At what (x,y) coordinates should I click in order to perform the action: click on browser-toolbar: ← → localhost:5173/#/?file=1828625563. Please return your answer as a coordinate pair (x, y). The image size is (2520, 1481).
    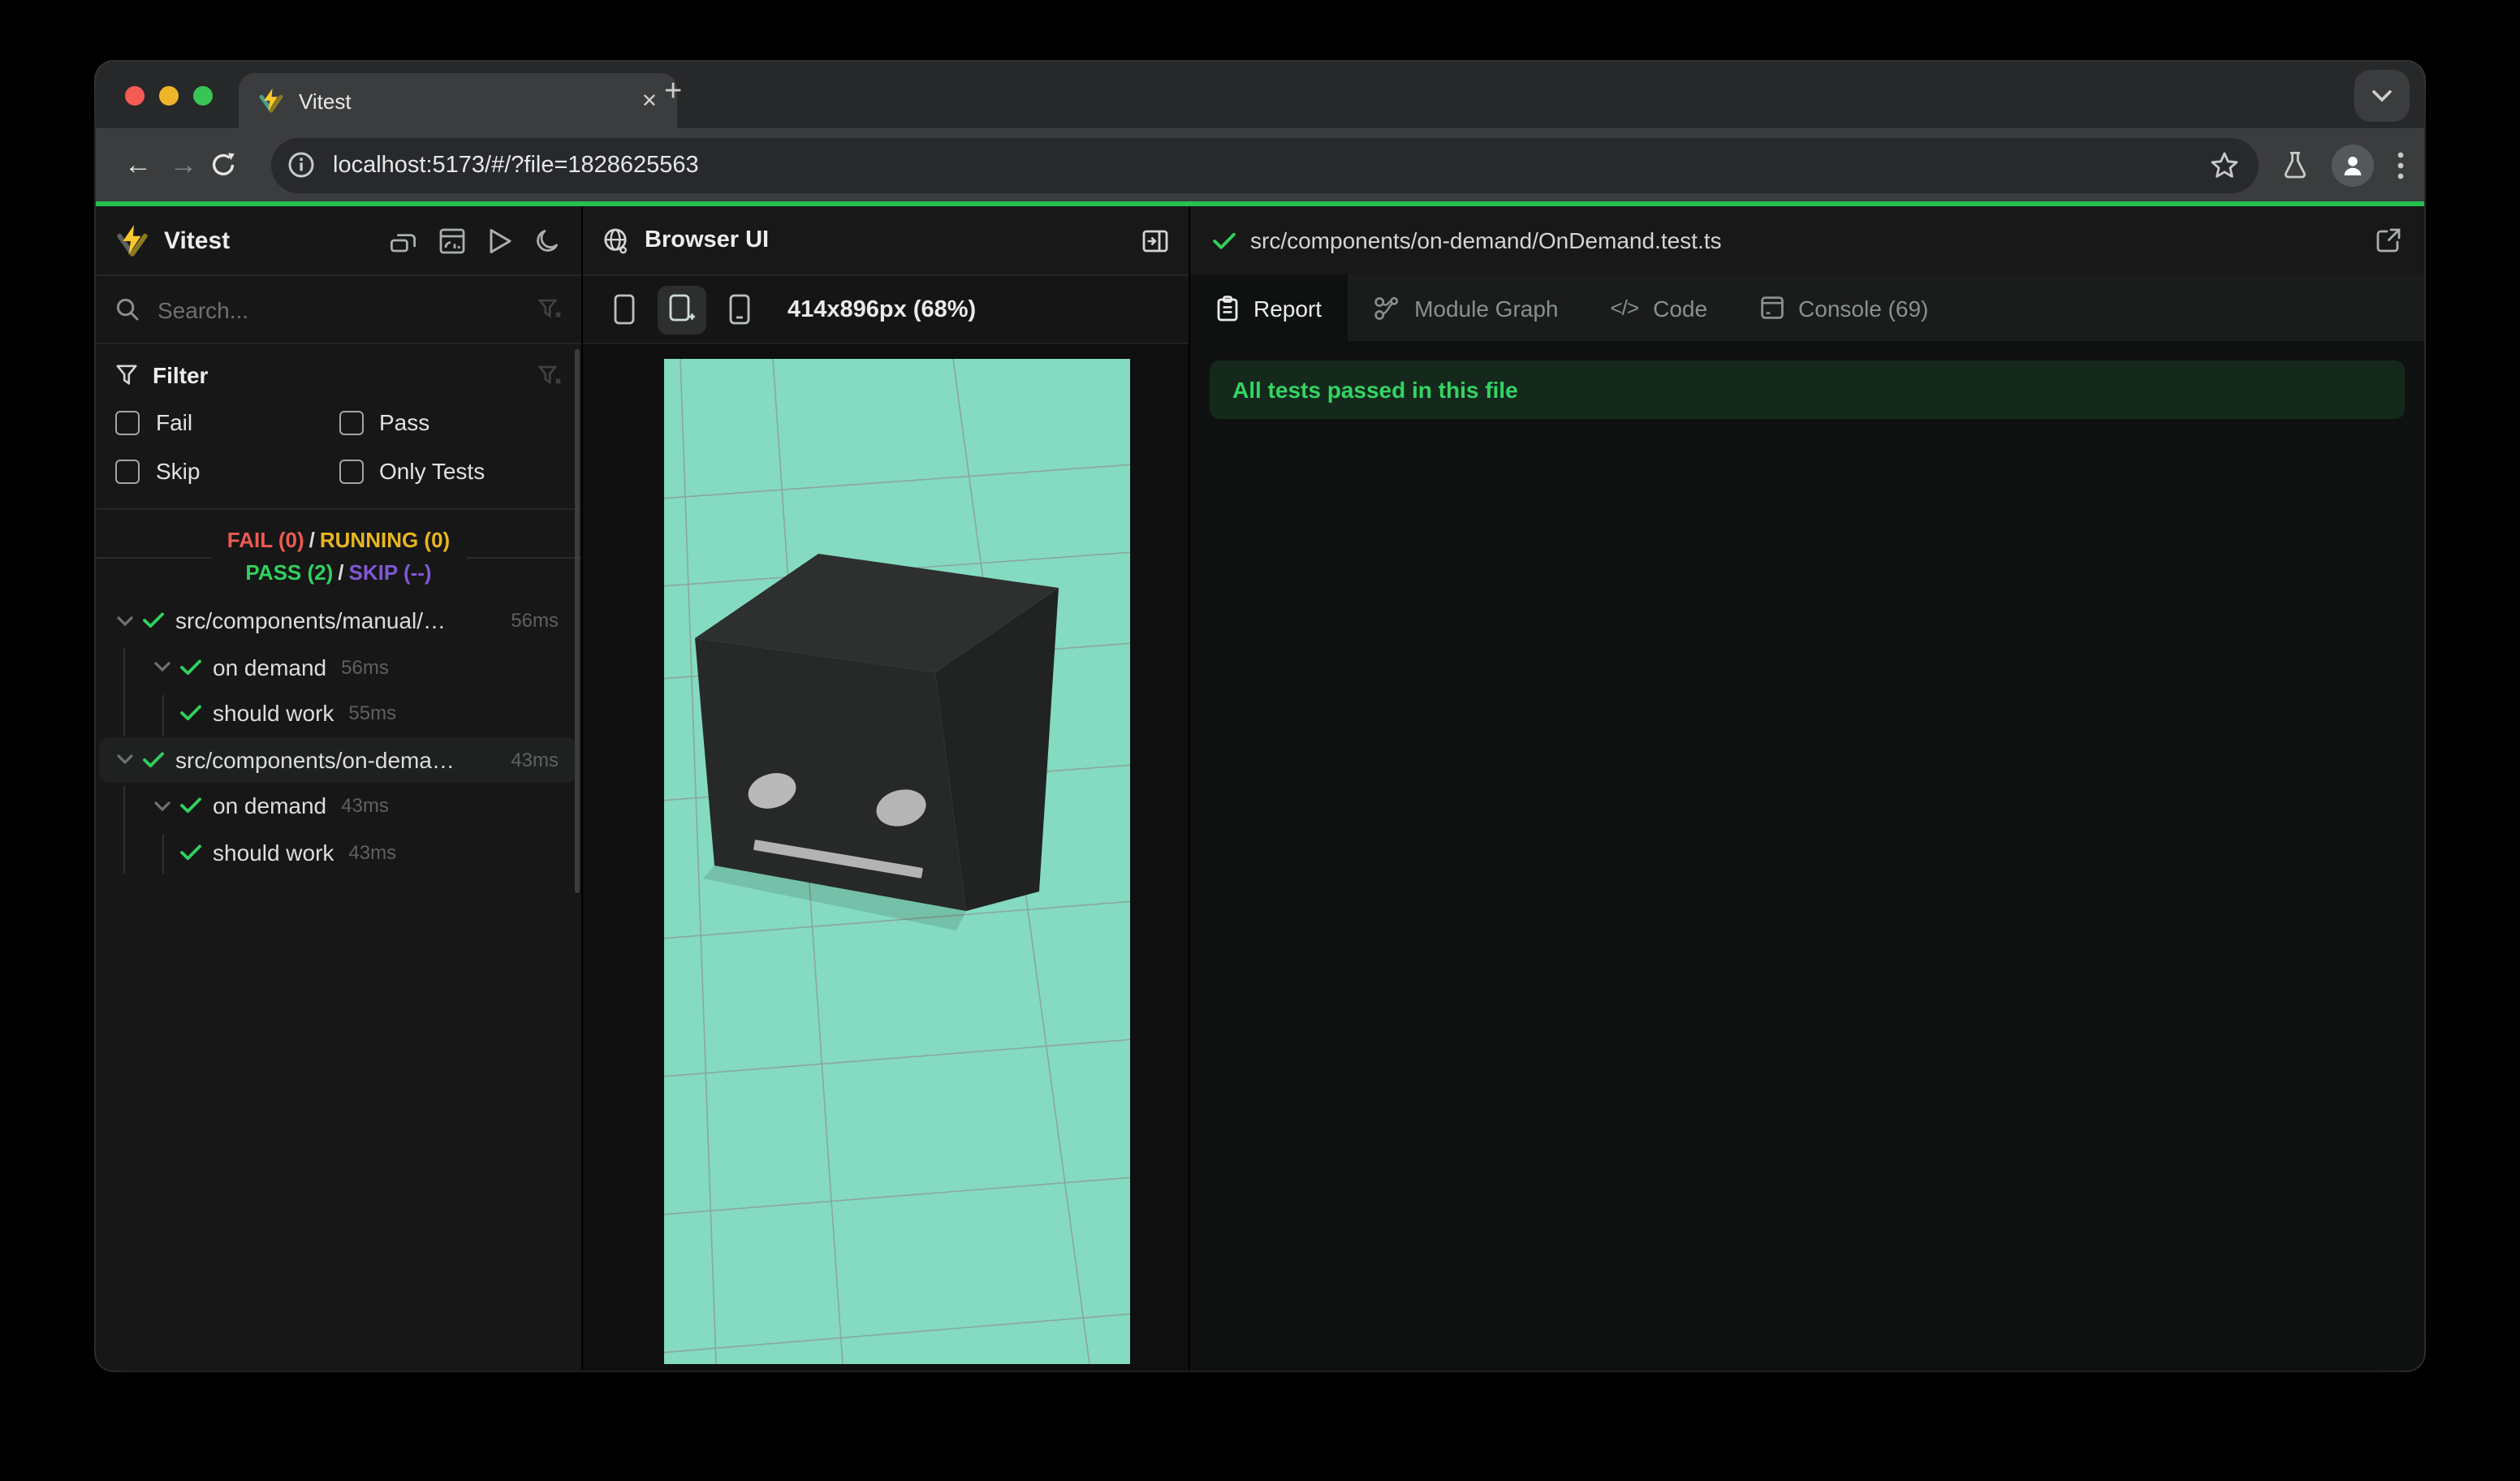
    Looking at the image, I should click on (1260, 164).